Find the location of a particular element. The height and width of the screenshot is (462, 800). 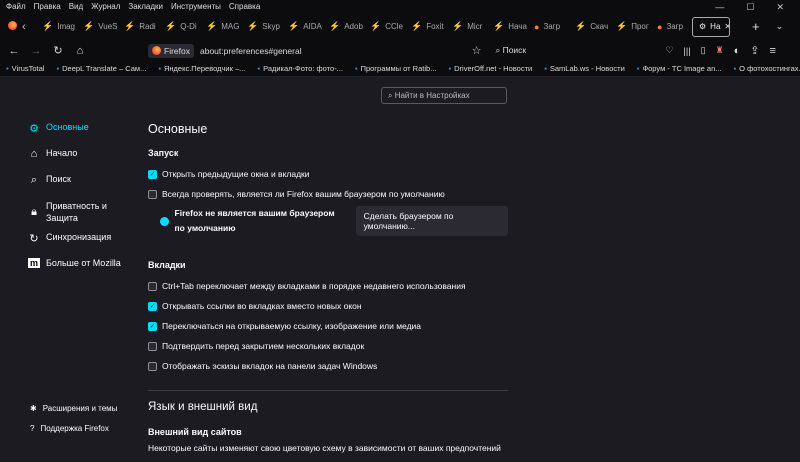

close-tab-icon: ✕ is located at coordinates (726, 26).